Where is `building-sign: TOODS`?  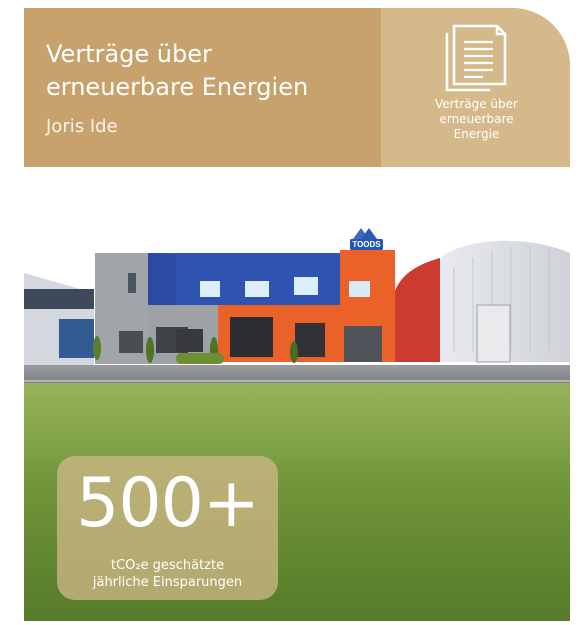 building-sign: TOODS is located at coordinates (366, 244).